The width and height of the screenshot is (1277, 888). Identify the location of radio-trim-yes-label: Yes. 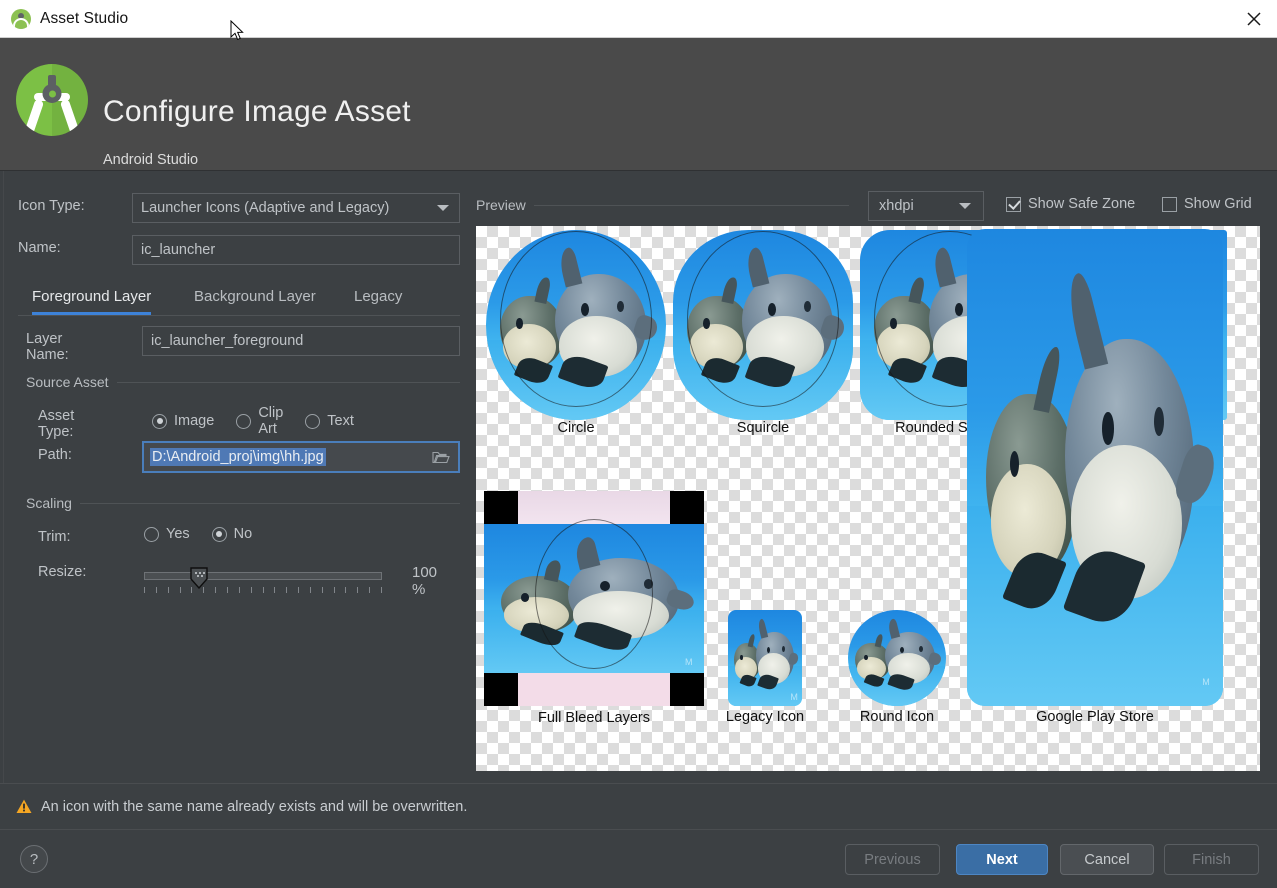
(178, 534).